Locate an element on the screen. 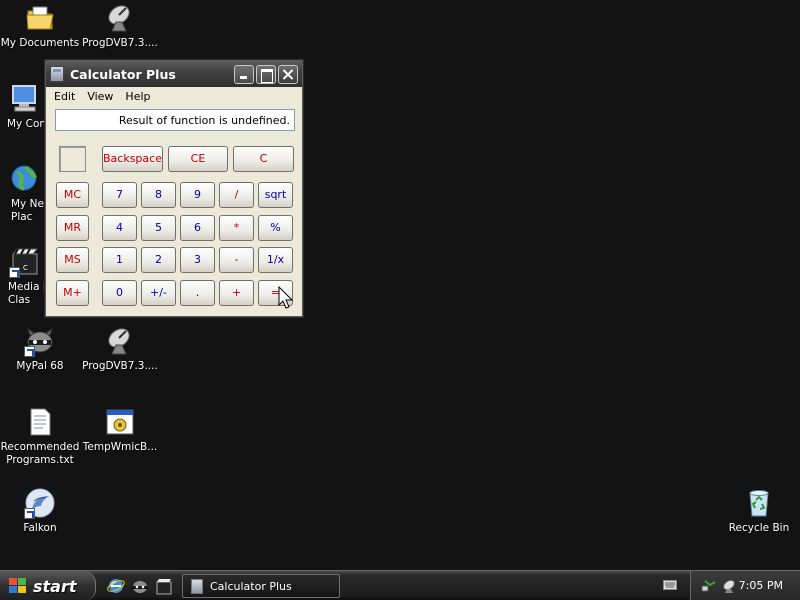 The width and height of the screenshot is (800, 600). computer-icon is located at coordinates (25, 99).